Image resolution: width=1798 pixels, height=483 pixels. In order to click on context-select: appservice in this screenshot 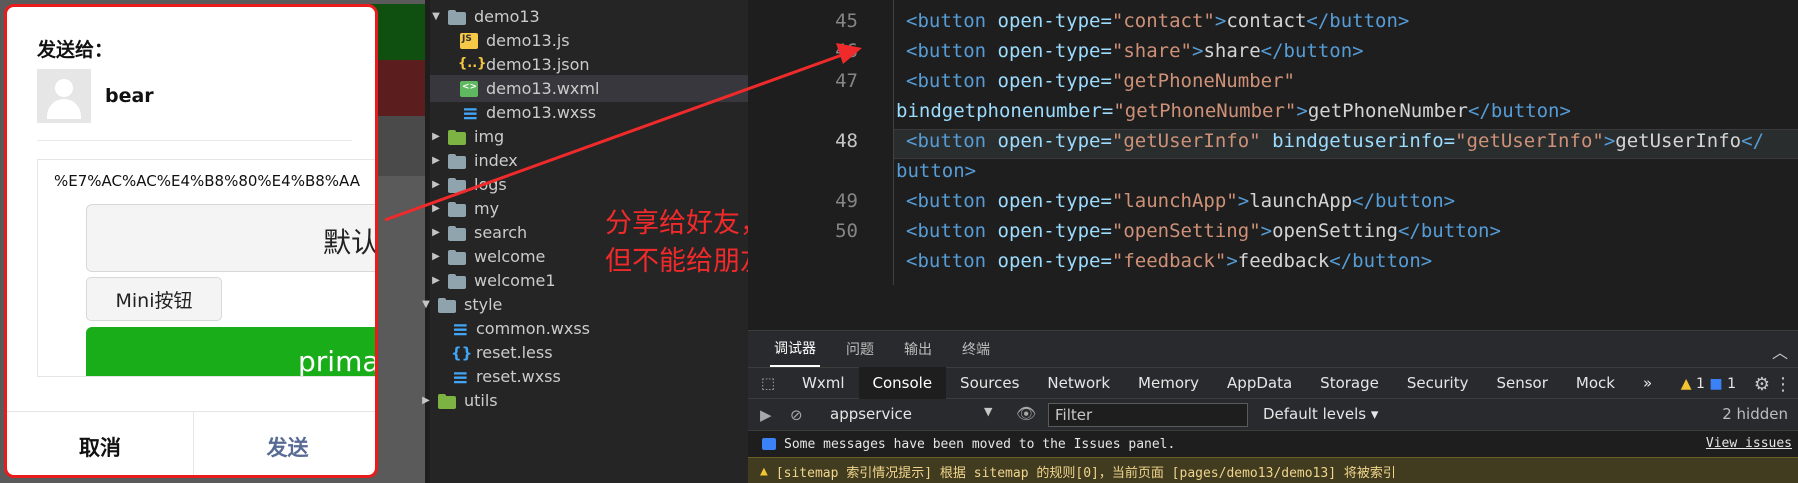, I will do `click(915, 415)`.